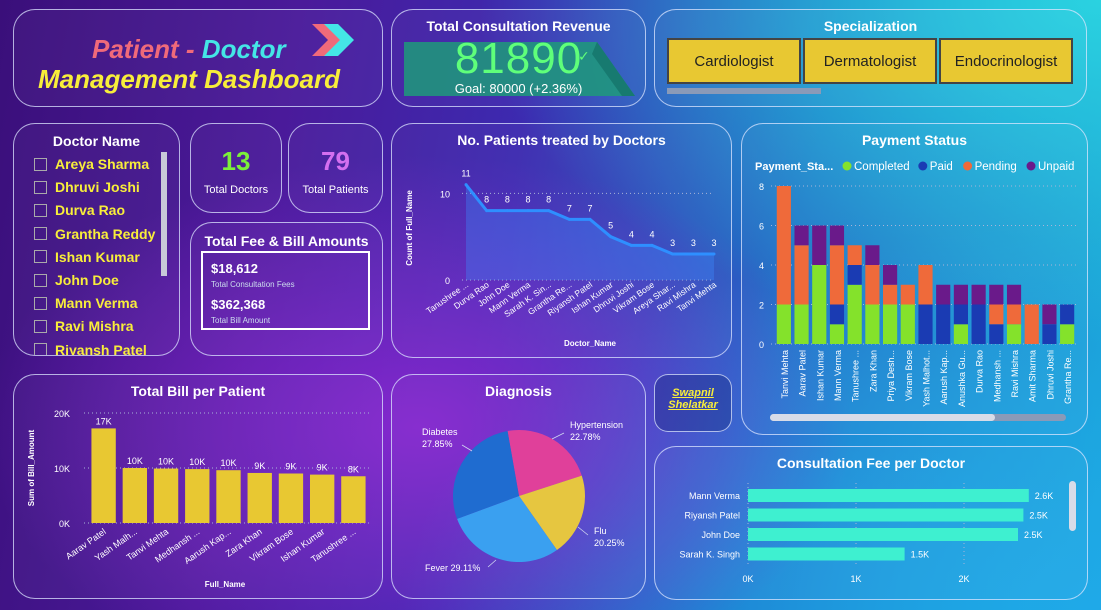 The height and width of the screenshot is (610, 1101). Describe the element at coordinates (87, 187) in the screenshot. I see `doctor-option-dhruvi-joshi: Dhruvi Joshi` at that location.